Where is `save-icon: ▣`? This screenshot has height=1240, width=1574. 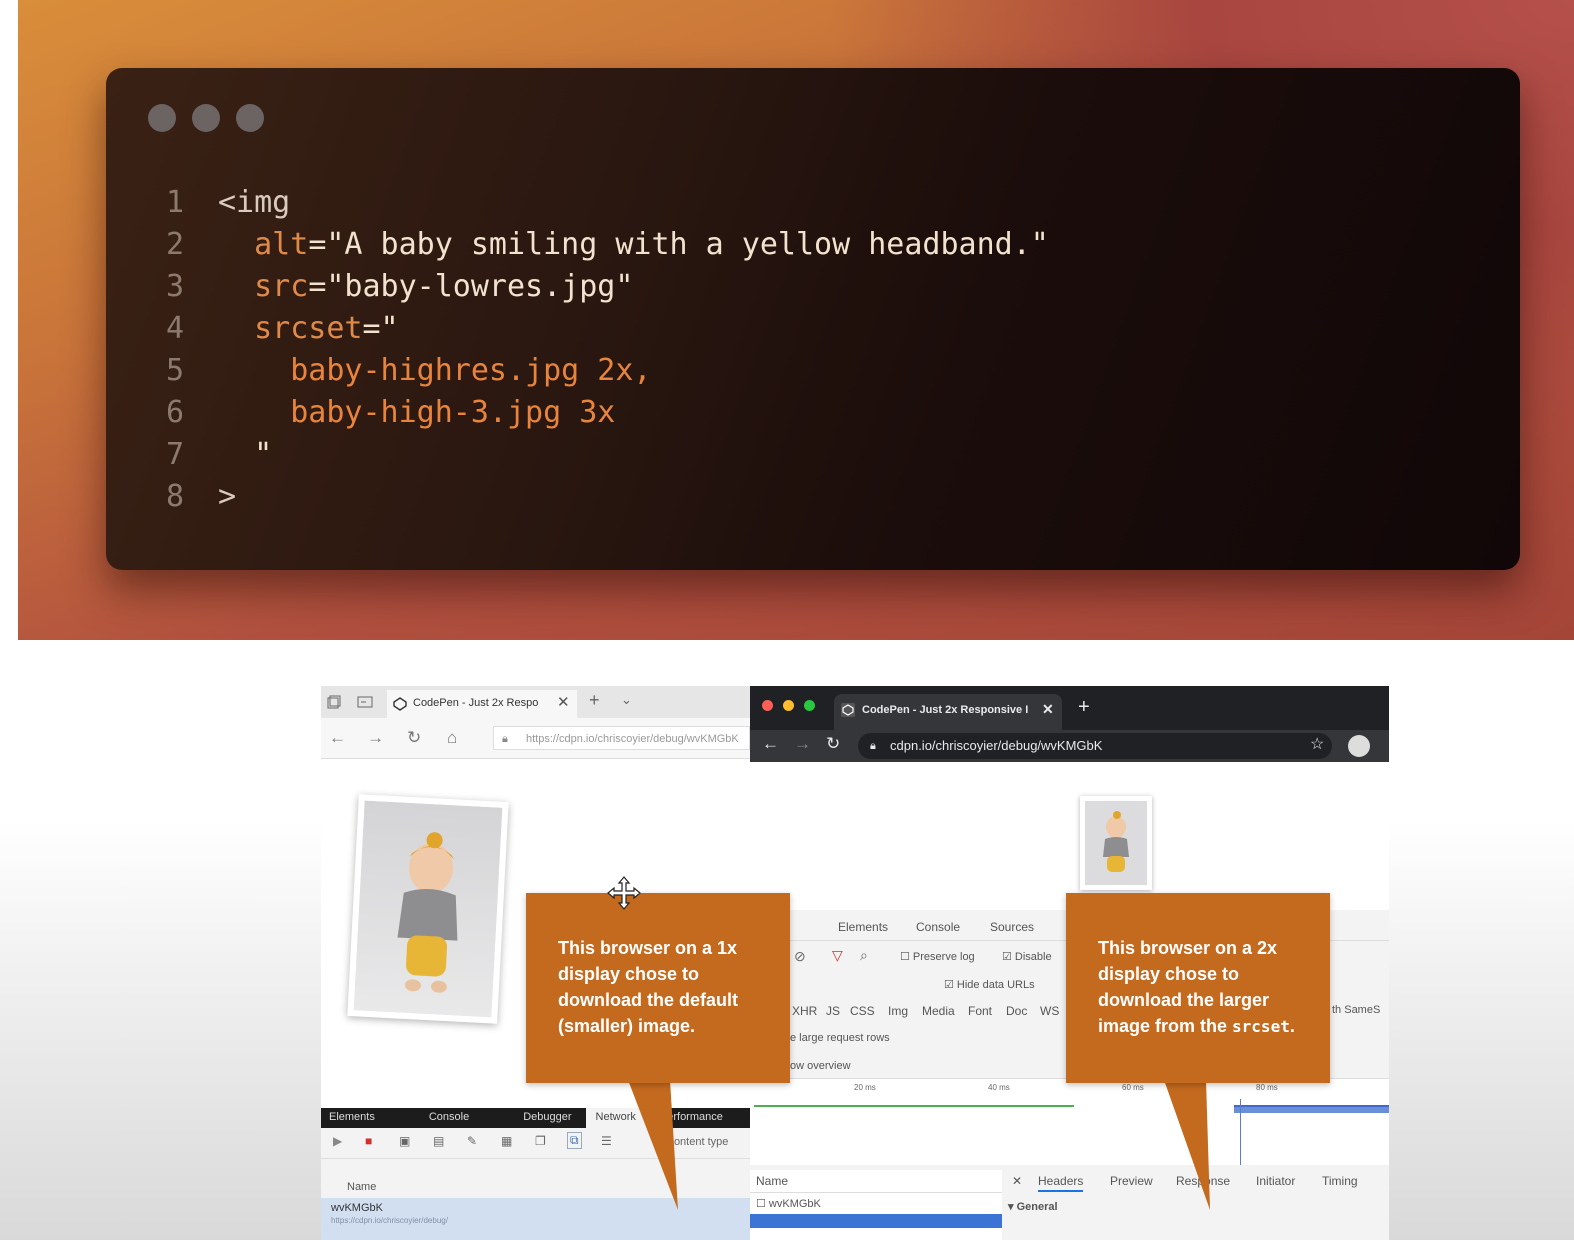 save-icon: ▣ is located at coordinates (404, 1141).